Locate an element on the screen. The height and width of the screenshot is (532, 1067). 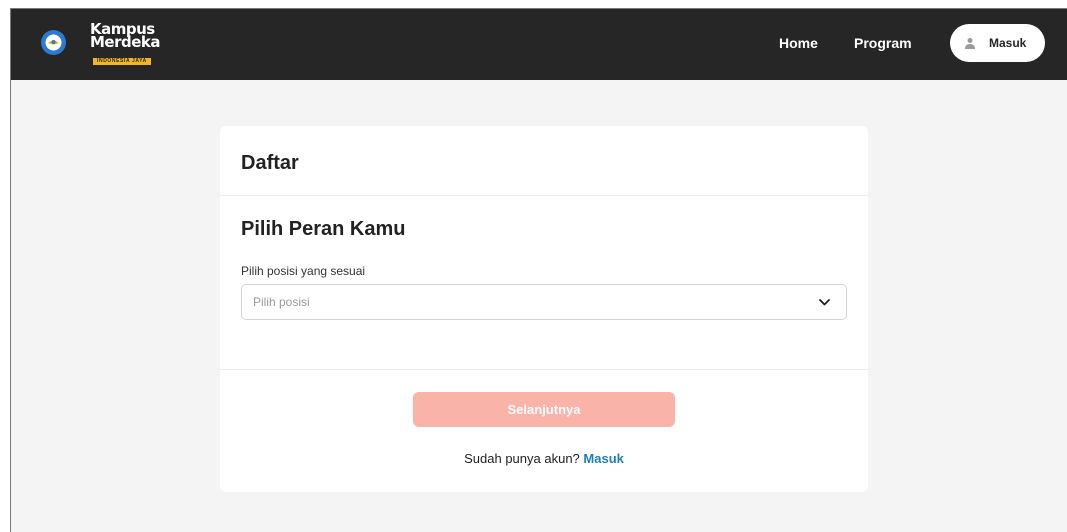
next-button: Selanjutnya is located at coordinates (544, 409).